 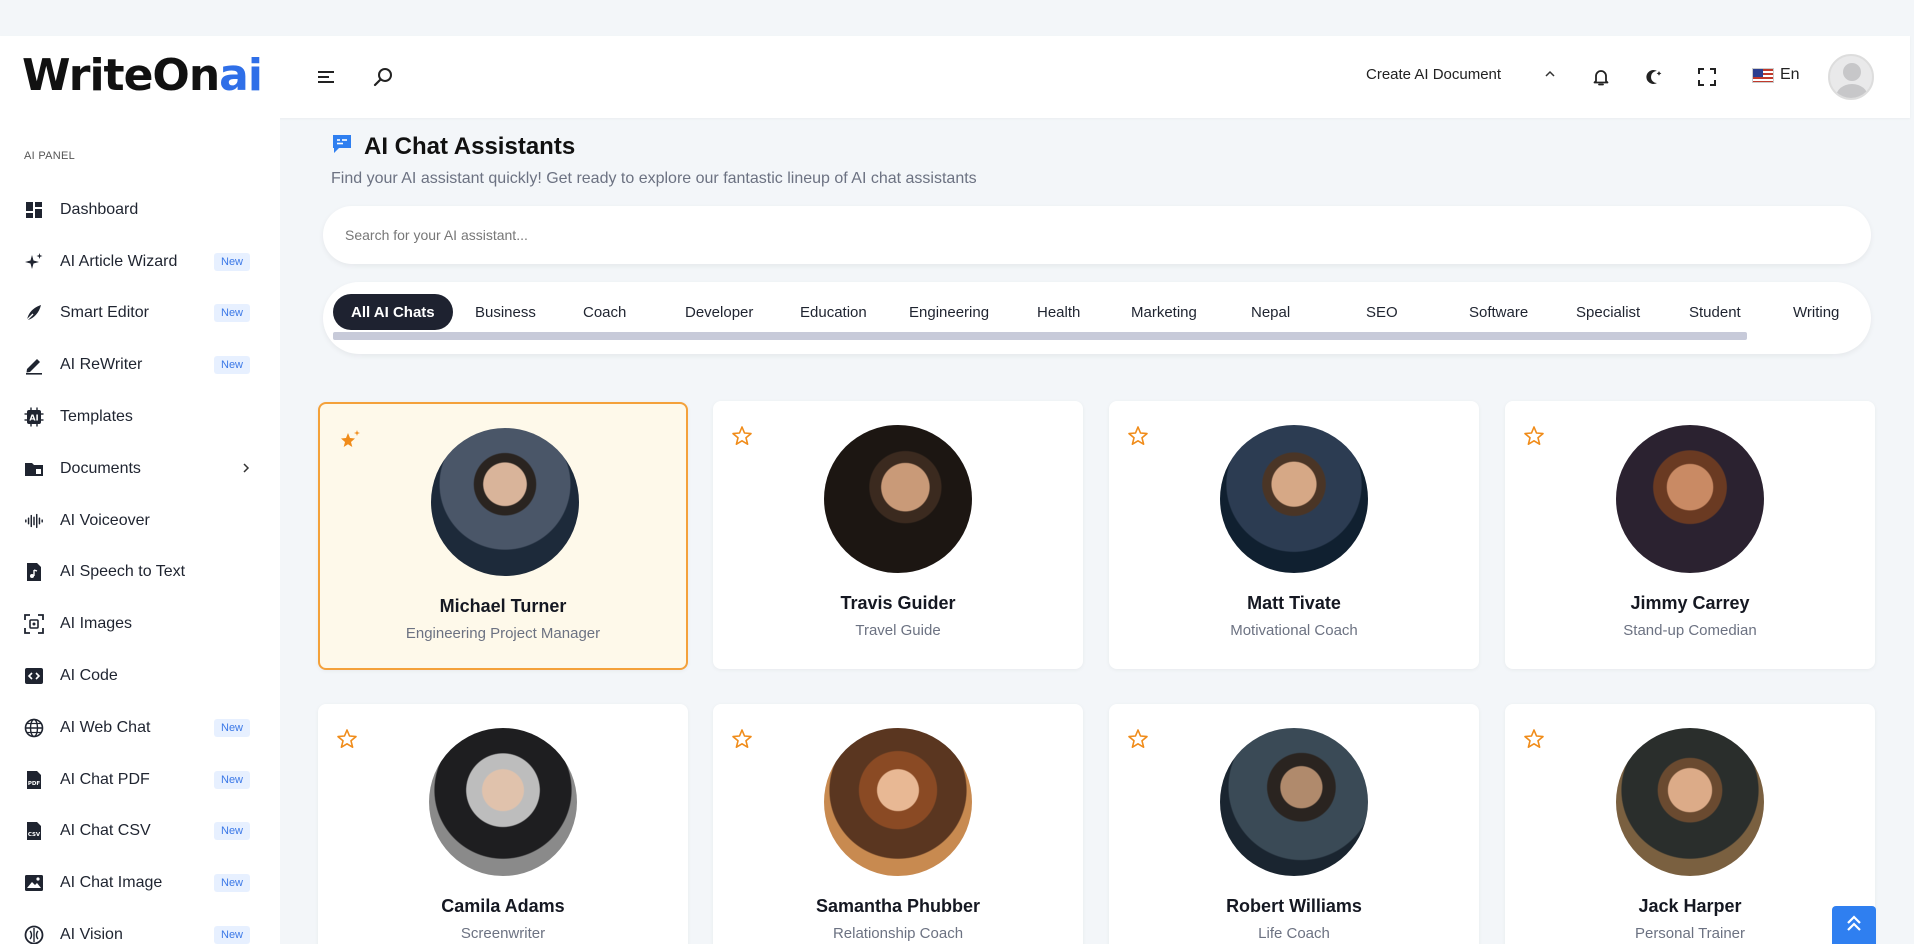 What do you see at coordinates (123, 572) in the screenshot?
I see `sidebar-item-label: AI Speech to Text` at bounding box center [123, 572].